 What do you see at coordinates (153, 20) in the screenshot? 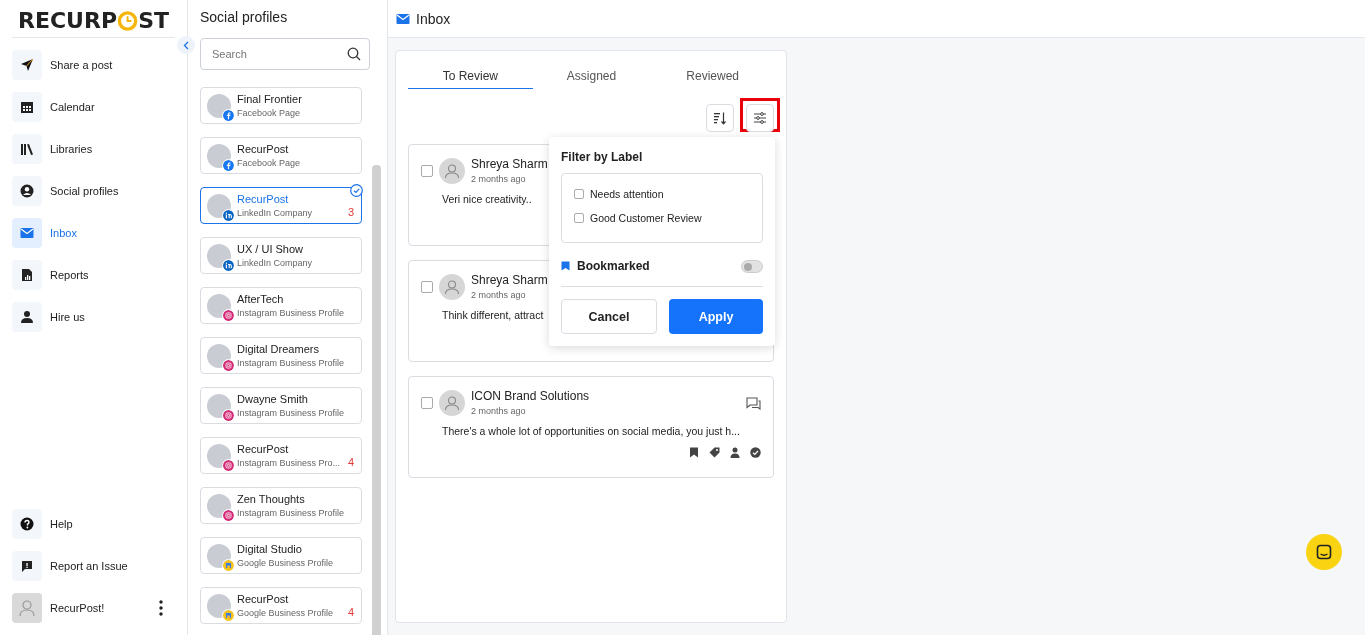
I see `logo-text: ST` at bounding box center [153, 20].